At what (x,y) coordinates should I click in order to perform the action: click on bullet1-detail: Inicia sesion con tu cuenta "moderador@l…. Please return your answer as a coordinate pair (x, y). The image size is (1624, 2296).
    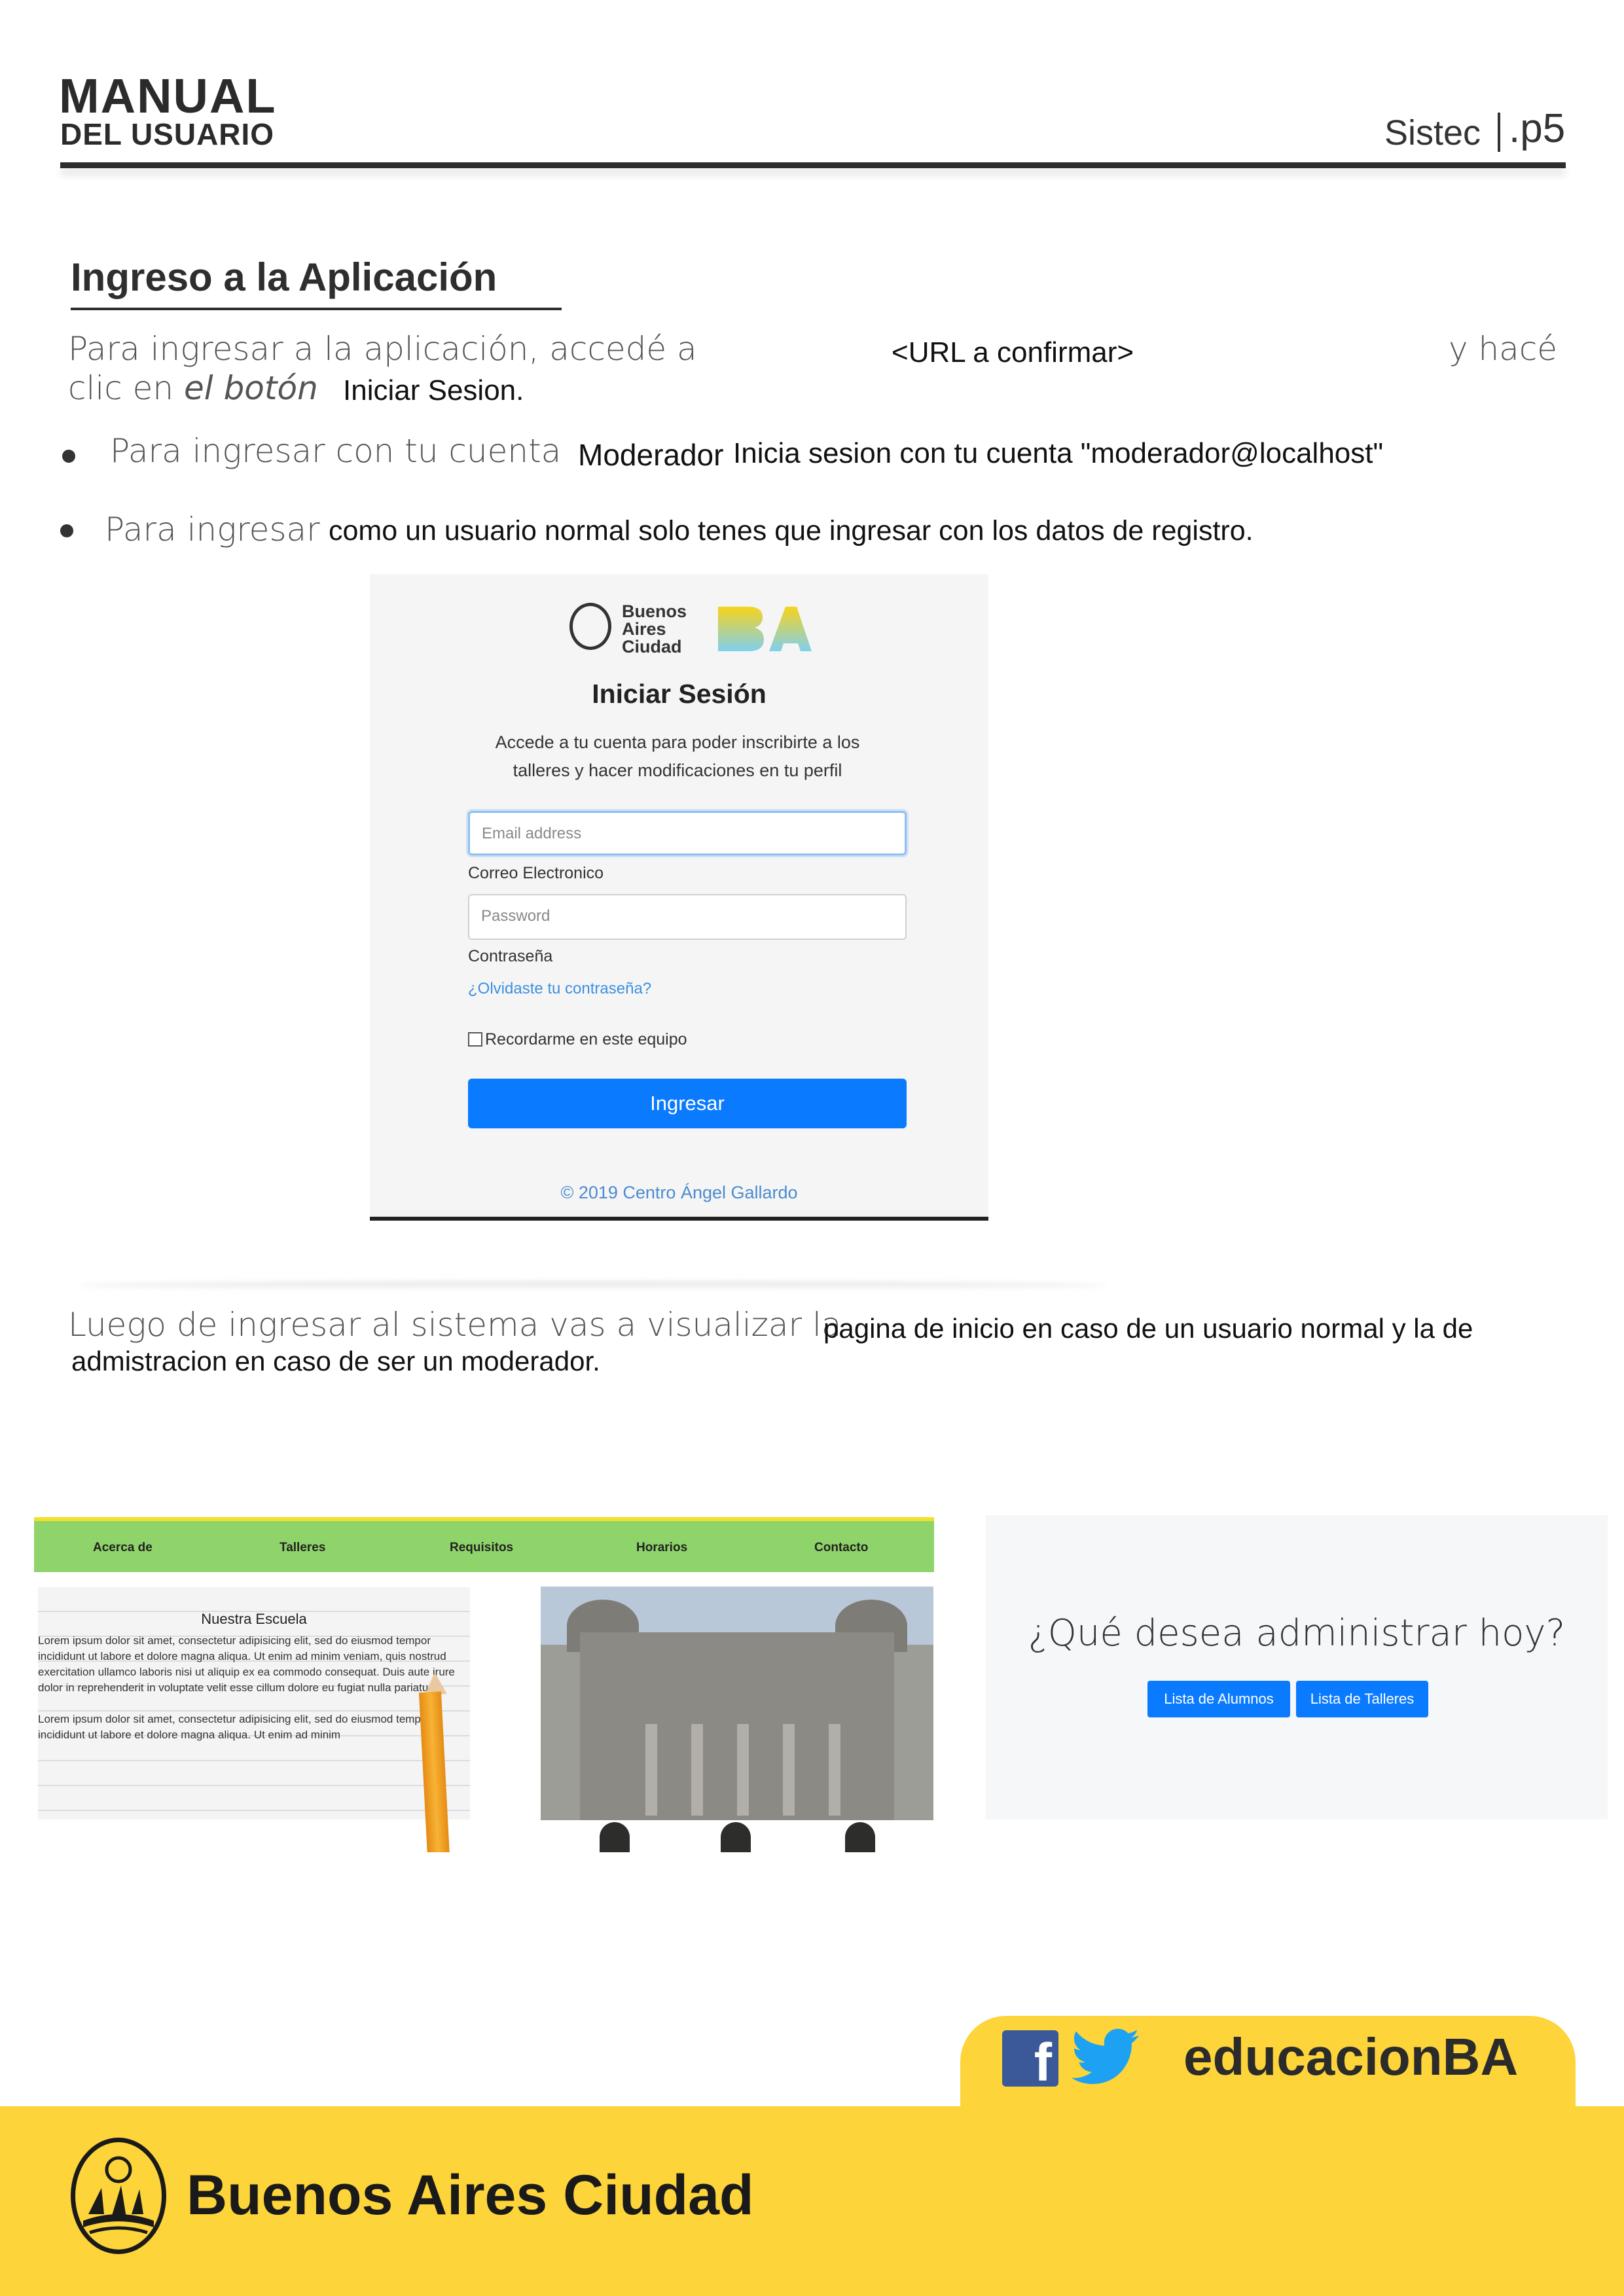
    Looking at the image, I should click on (1058, 453).